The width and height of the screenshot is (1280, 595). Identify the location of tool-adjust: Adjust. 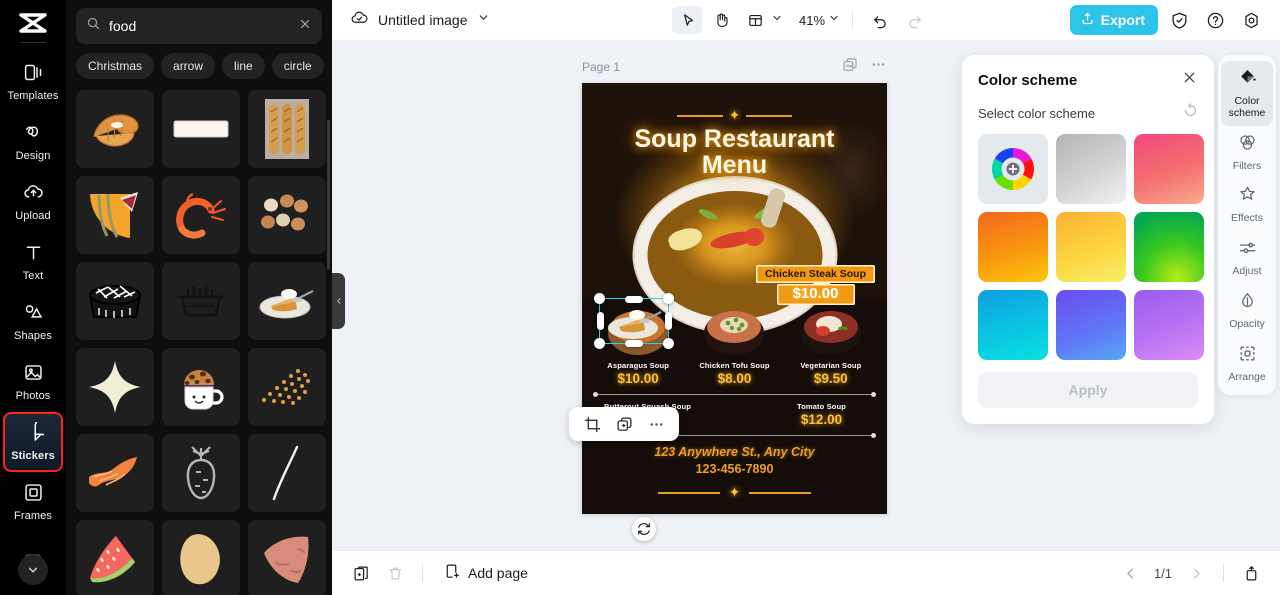
(1247, 257).